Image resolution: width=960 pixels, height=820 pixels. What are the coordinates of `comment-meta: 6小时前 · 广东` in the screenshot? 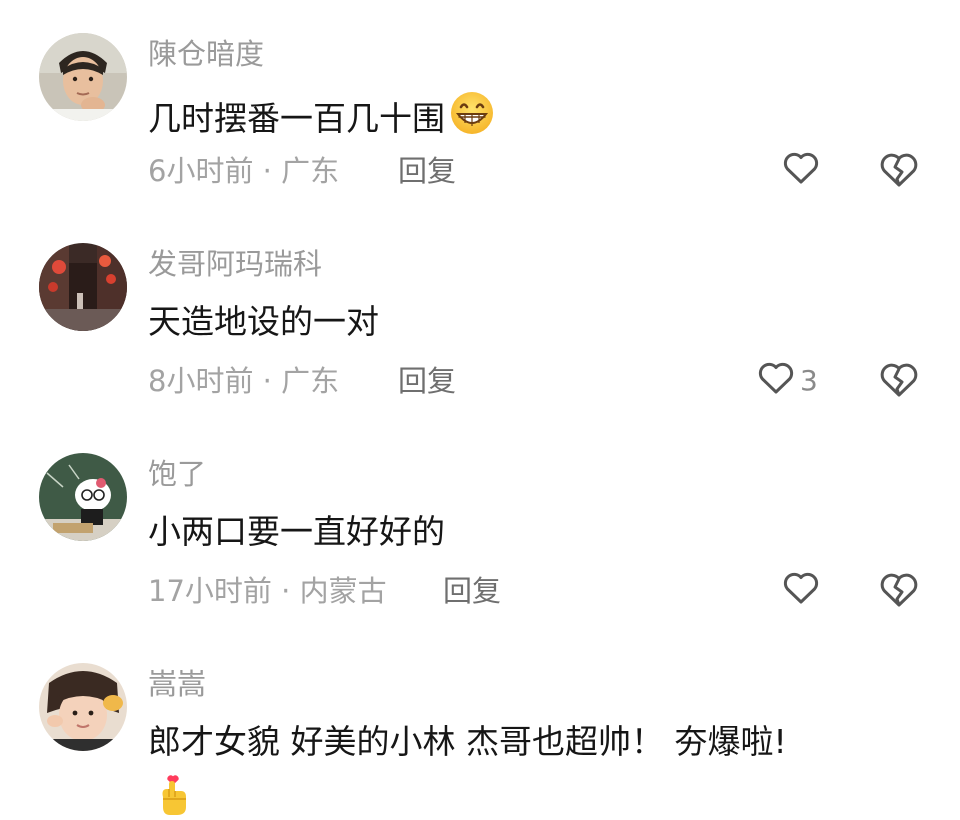 It's located at (243, 171).